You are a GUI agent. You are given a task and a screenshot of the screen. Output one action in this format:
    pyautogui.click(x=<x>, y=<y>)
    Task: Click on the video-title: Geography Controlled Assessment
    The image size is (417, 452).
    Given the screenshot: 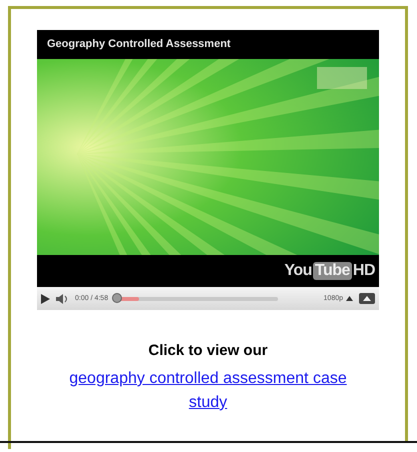 What is the action you would take?
    pyautogui.click(x=139, y=44)
    